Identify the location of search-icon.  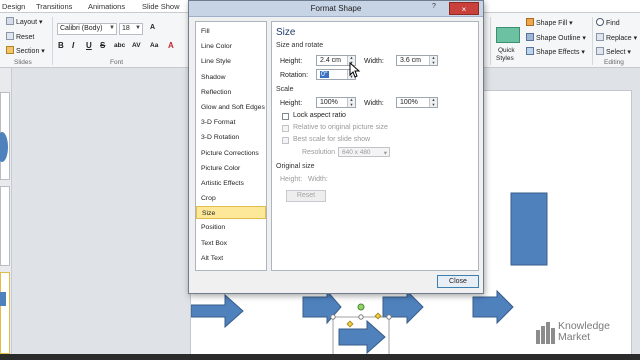
(600, 22).